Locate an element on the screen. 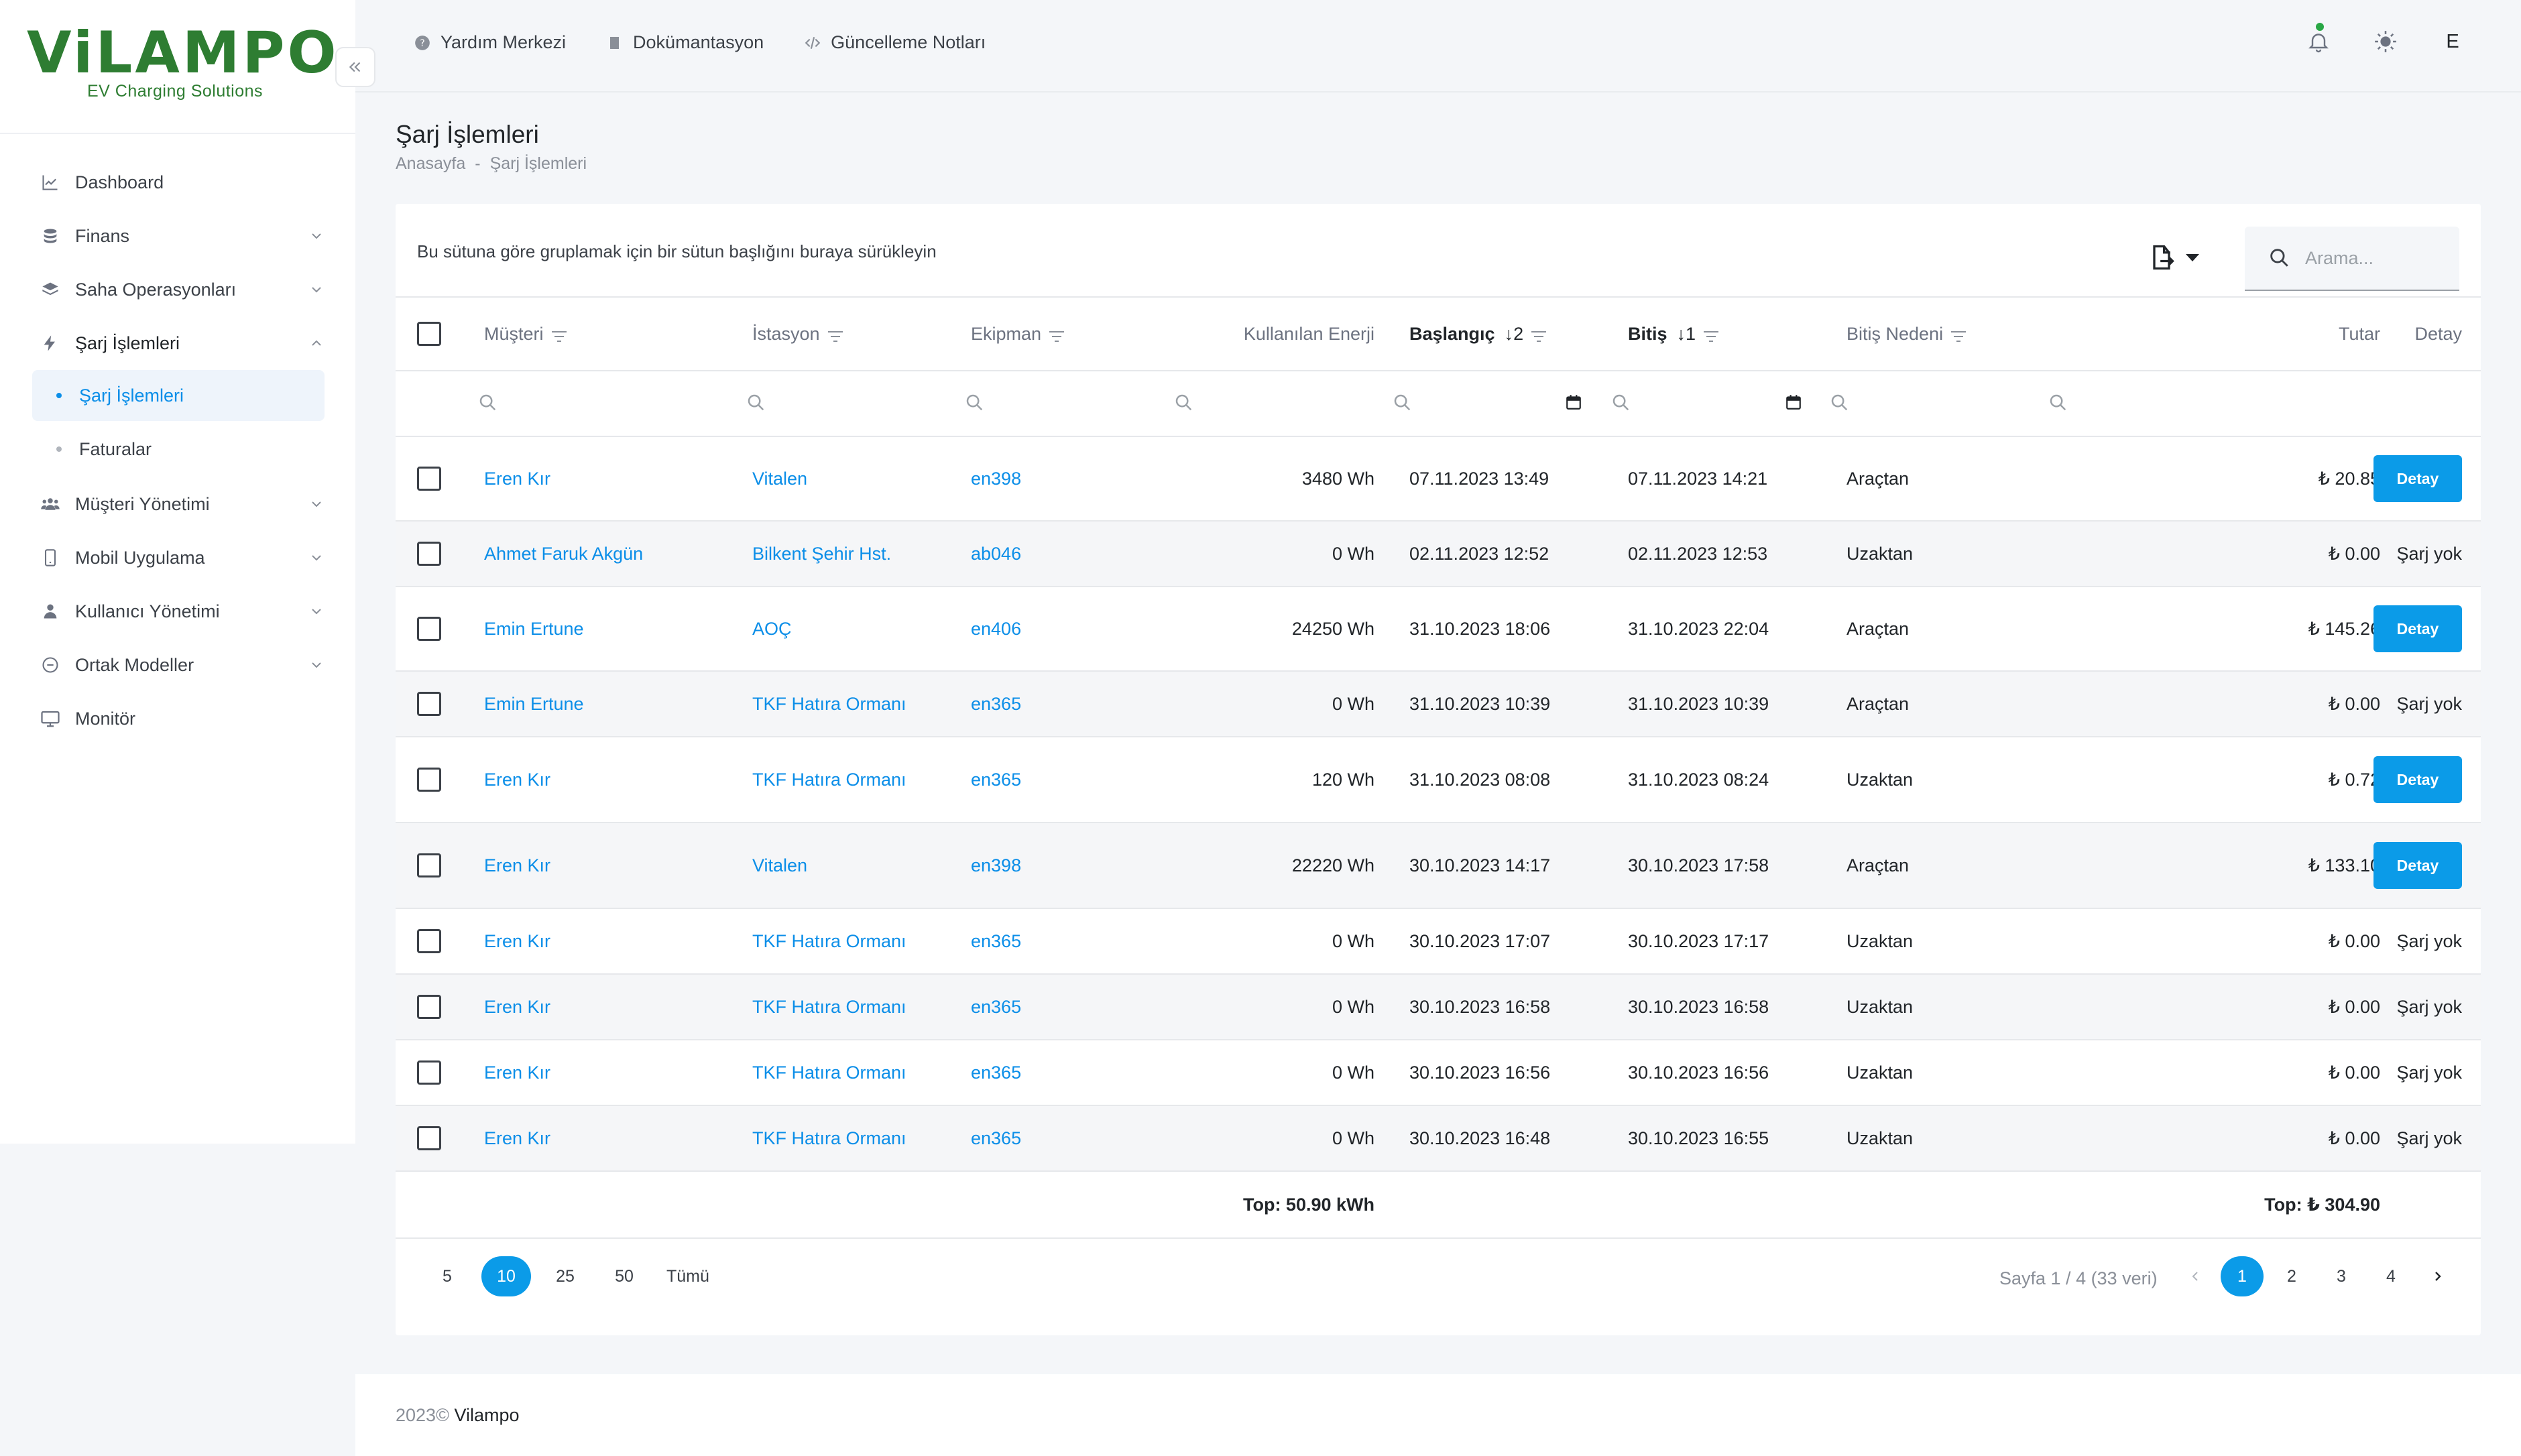  toplink-guncelleme-notlari: Güncelleme Notları is located at coordinates (894, 42).